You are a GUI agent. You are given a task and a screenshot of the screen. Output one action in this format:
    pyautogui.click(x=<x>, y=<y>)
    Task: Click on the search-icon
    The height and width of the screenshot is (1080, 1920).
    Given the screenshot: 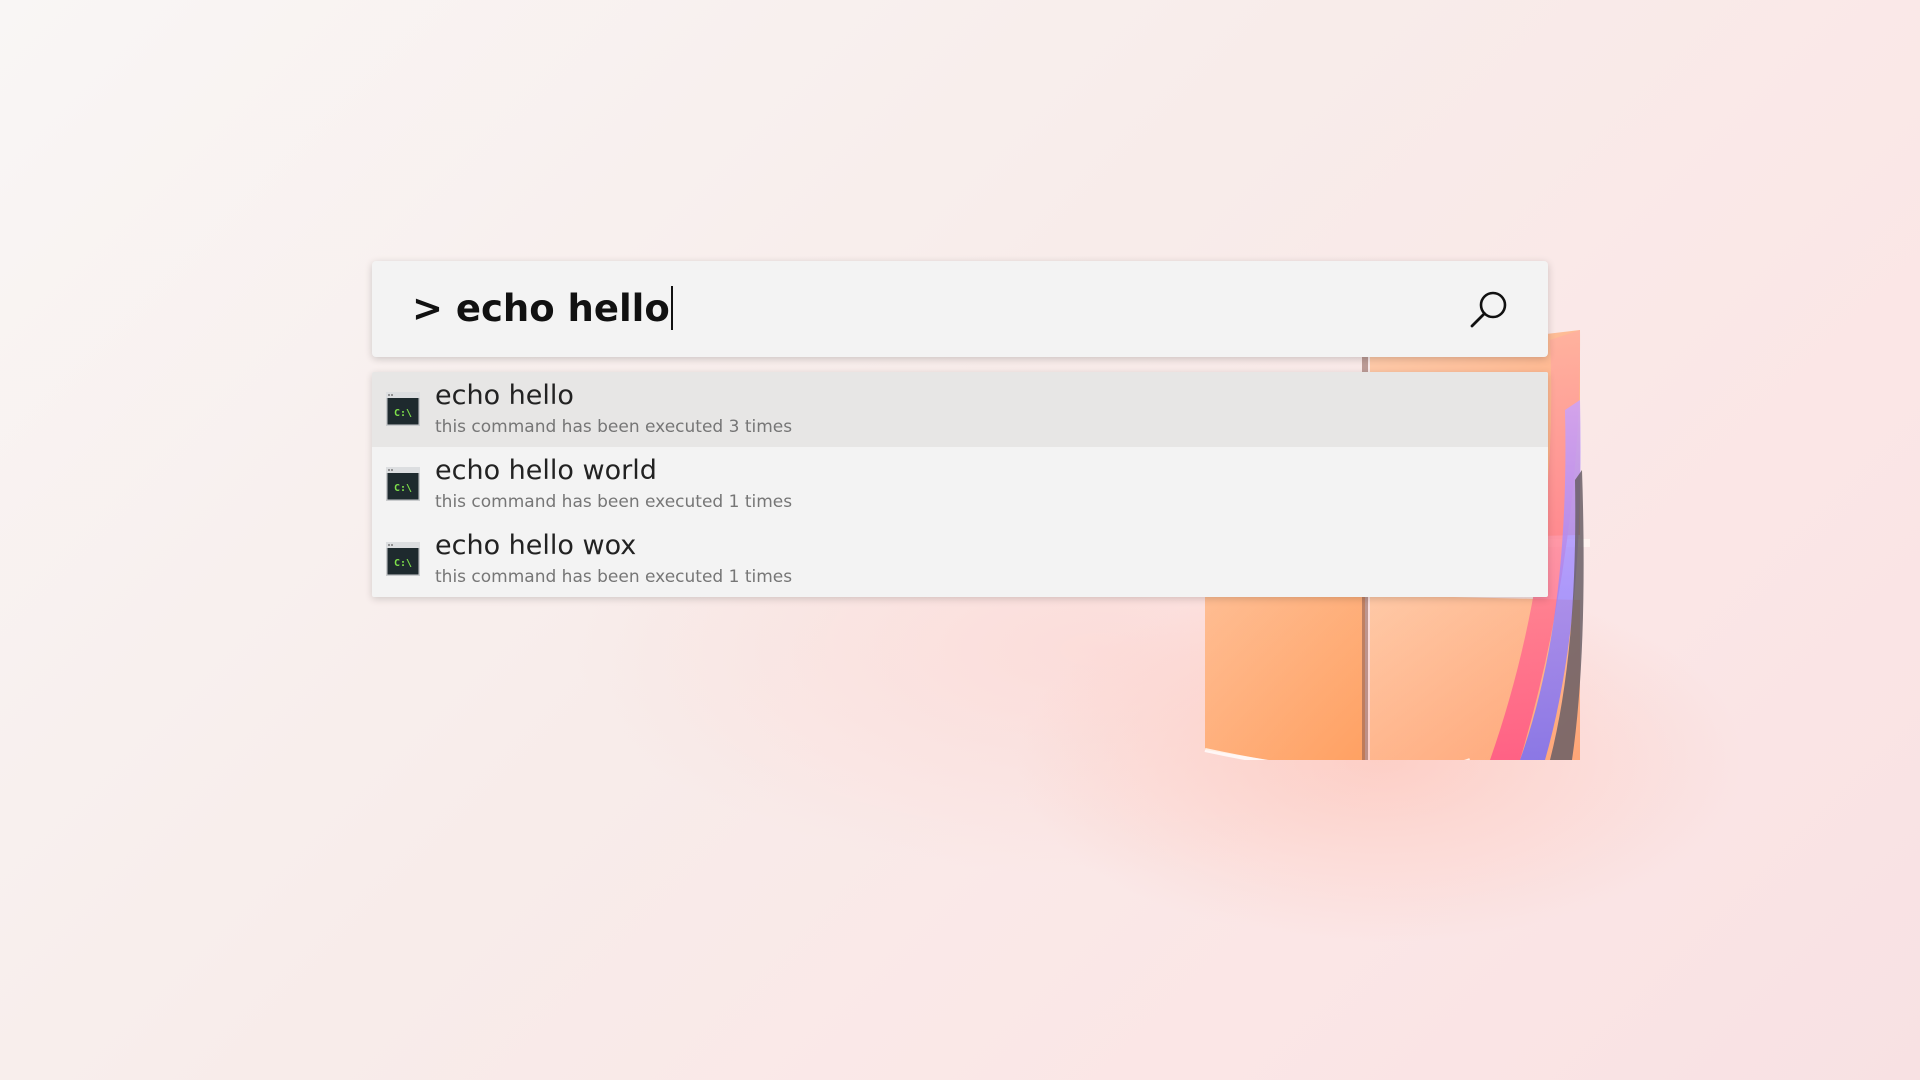 What is the action you would take?
    pyautogui.click(x=1489, y=309)
    